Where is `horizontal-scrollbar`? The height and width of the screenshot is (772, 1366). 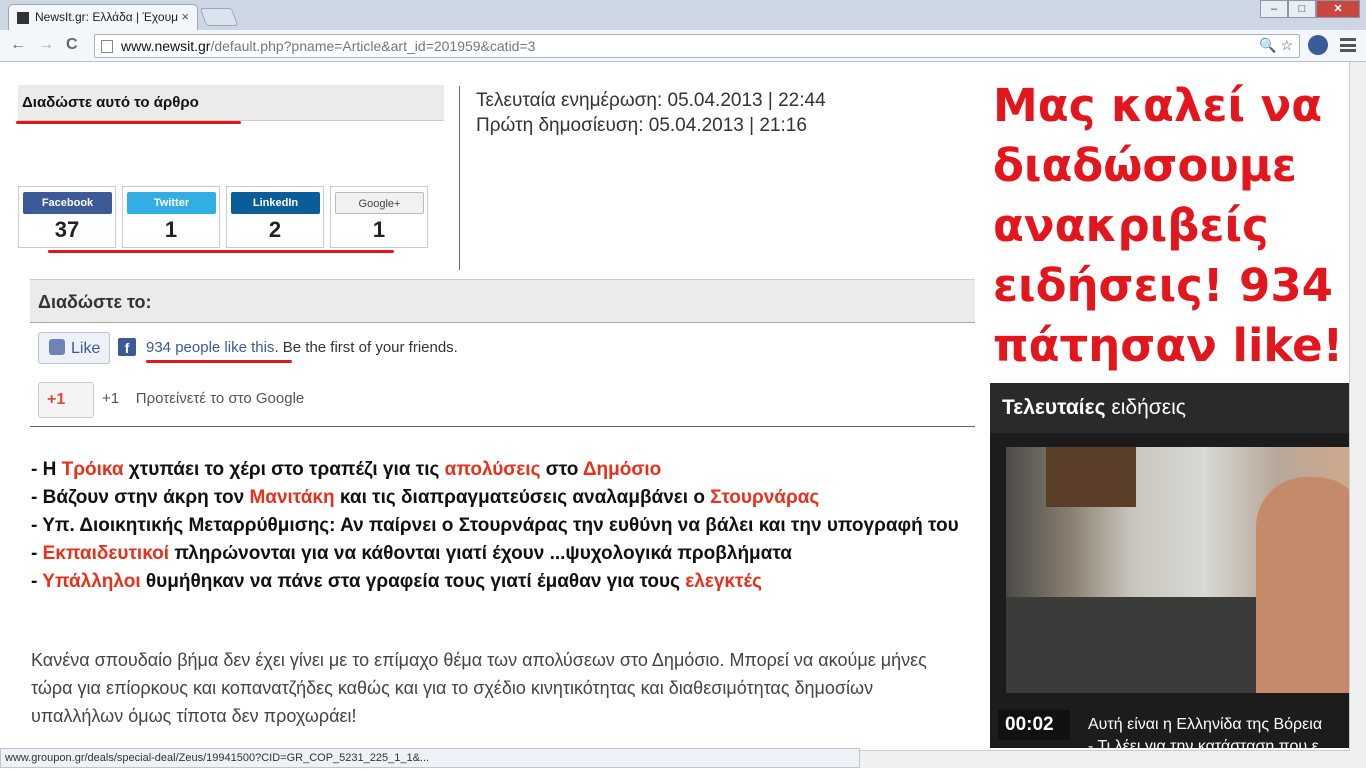
horizontal-scrollbar is located at coordinates (1105, 759).